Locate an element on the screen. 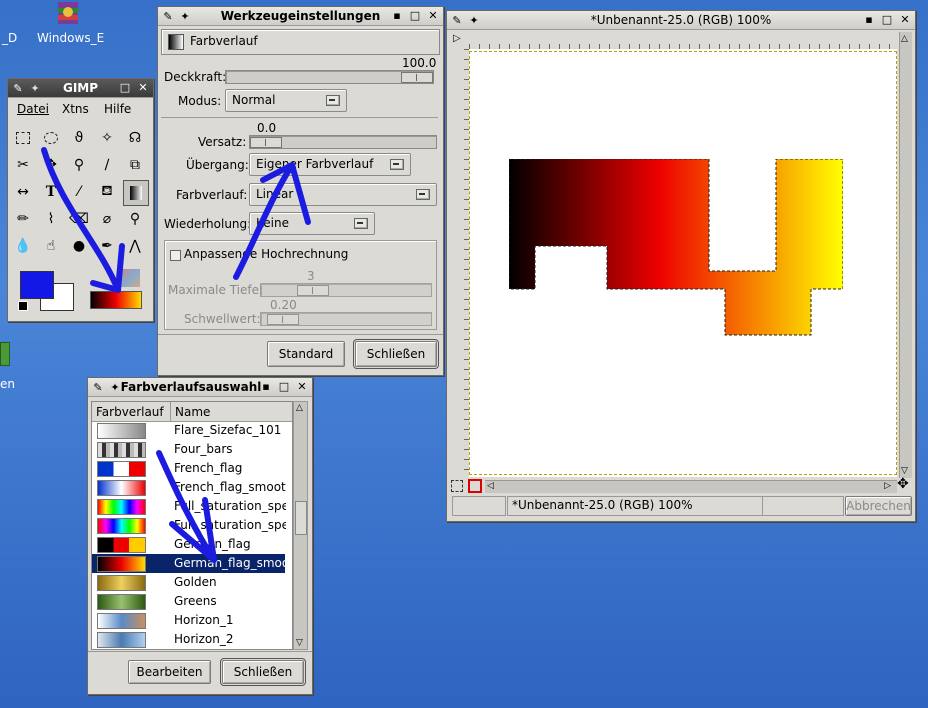 Image resolution: width=928 pixels, height=708 pixels. horizontal-ruler is located at coordinates (683, 41).